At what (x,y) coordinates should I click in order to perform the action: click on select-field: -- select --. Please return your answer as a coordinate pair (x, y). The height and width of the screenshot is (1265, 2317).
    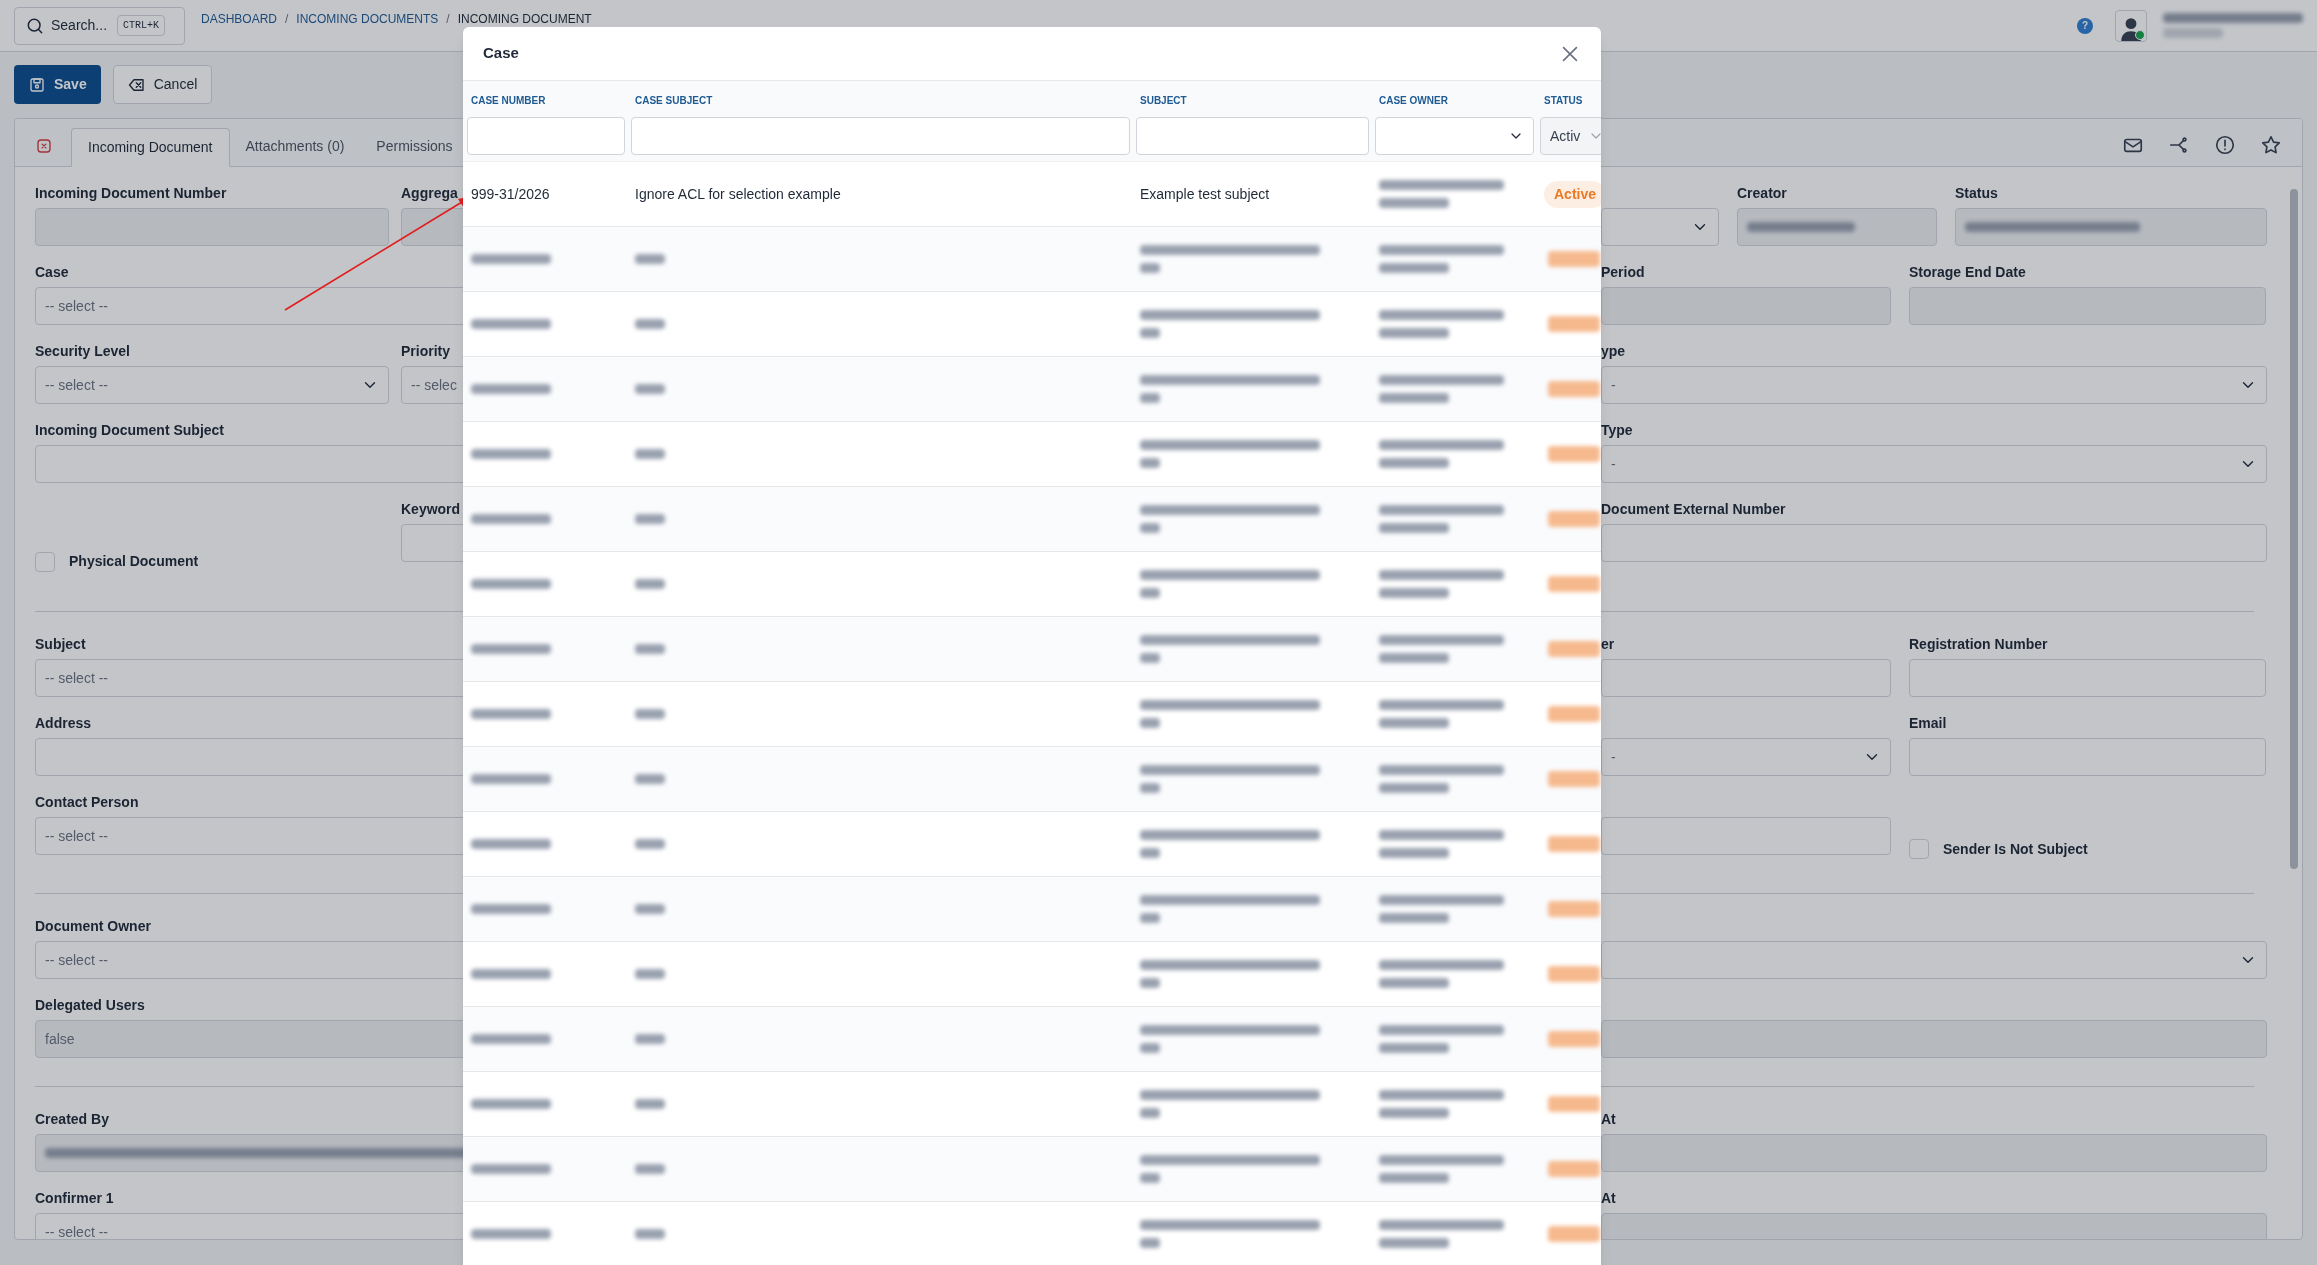
    Looking at the image, I should click on (212, 385).